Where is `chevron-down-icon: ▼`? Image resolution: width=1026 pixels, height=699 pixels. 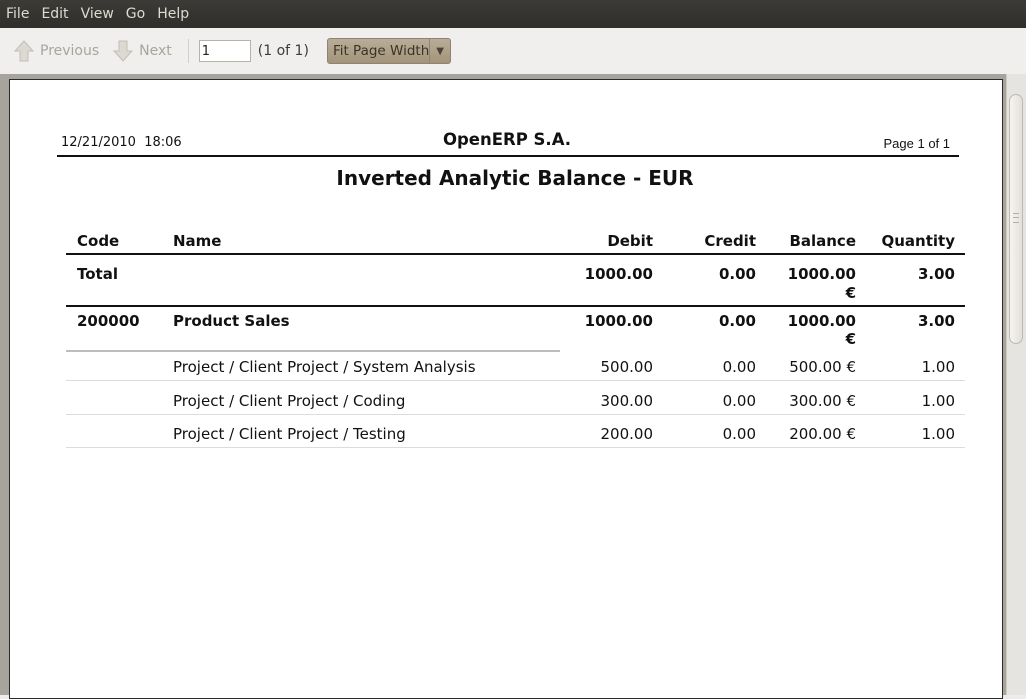
chevron-down-icon: ▼ is located at coordinates (439, 51).